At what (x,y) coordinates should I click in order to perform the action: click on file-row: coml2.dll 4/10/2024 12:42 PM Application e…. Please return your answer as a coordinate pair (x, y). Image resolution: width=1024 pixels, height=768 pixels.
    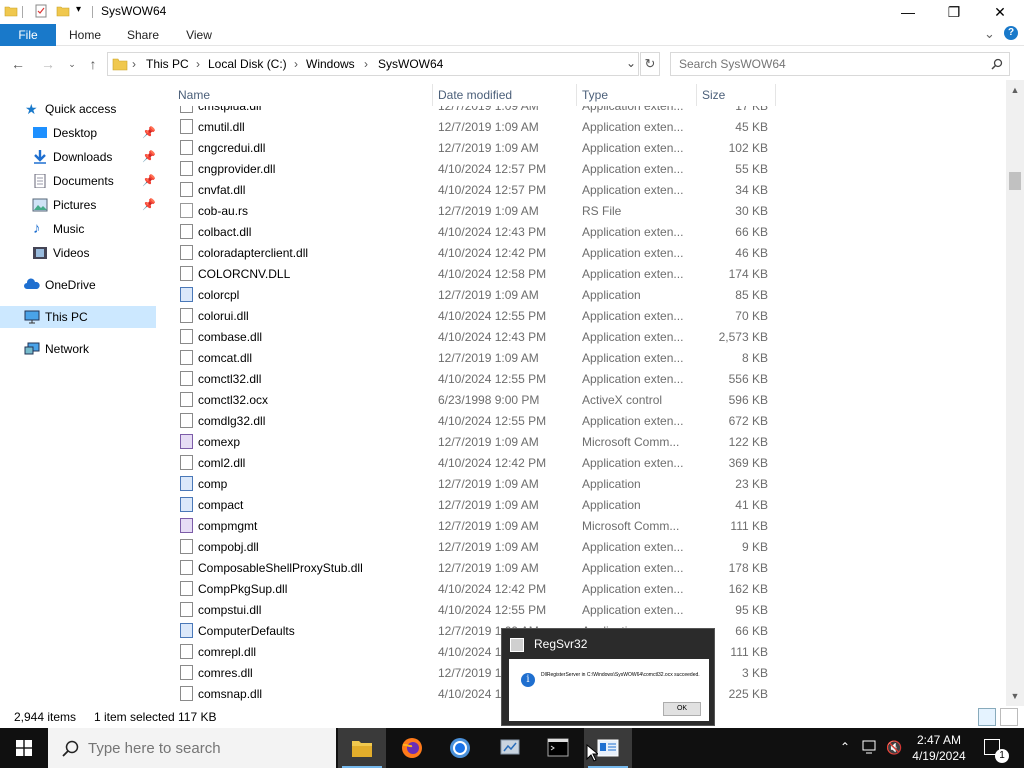
    Looking at the image, I should click on (589, 462).